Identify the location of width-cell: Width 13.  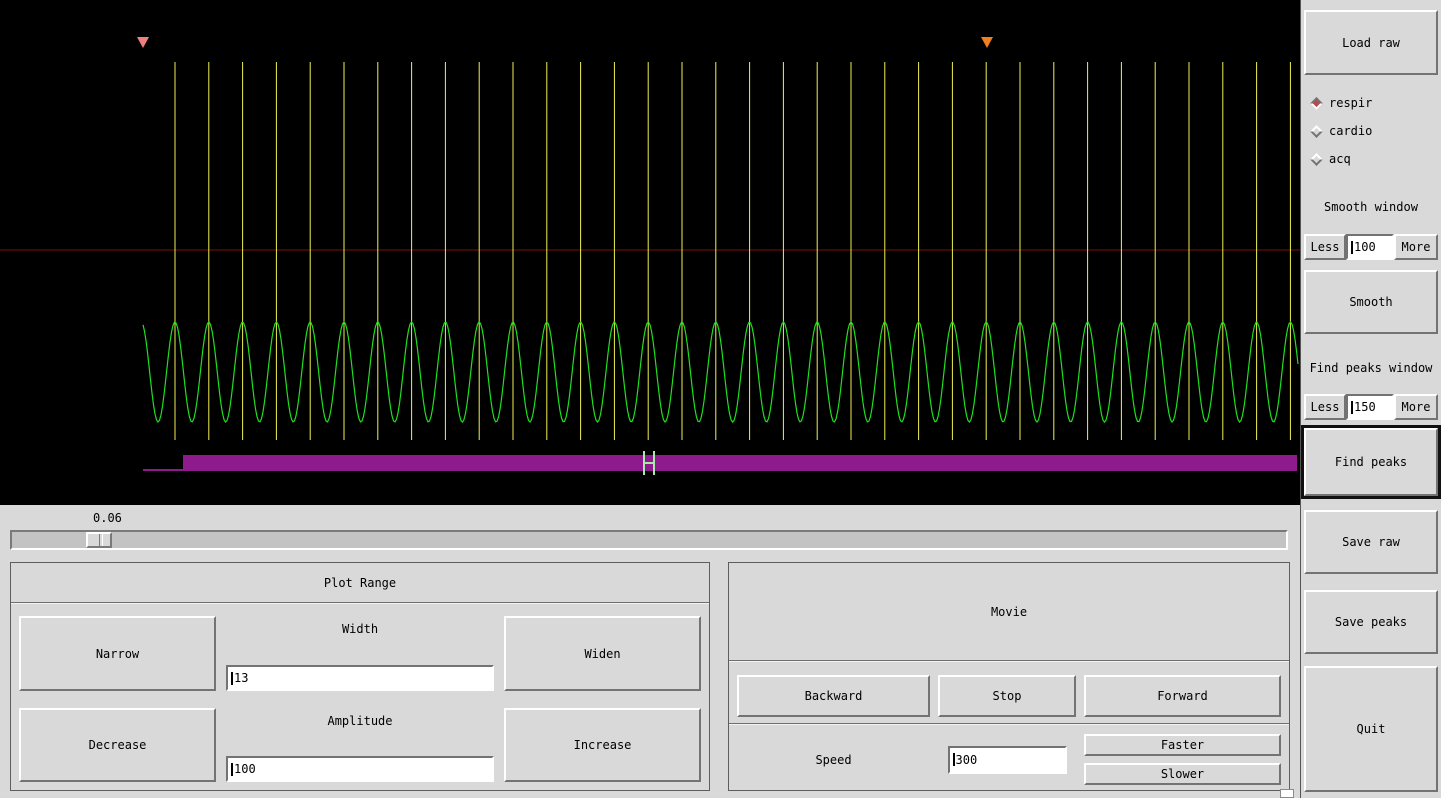
(360, 653).